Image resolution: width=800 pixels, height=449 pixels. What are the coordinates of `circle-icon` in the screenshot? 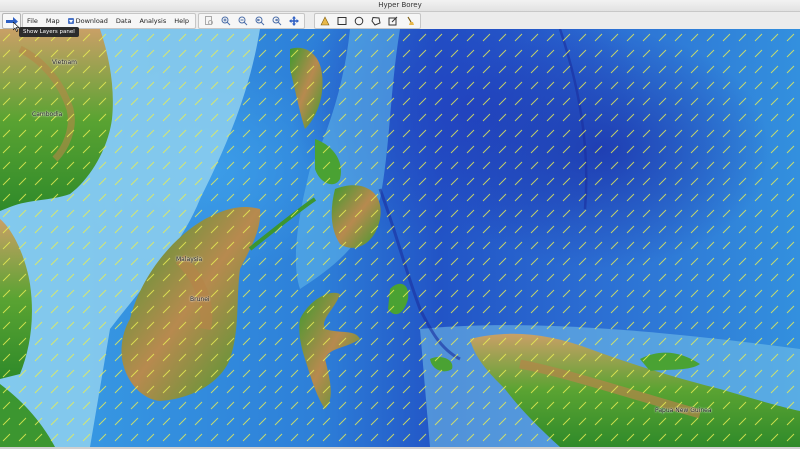 It's located at (359, 21).